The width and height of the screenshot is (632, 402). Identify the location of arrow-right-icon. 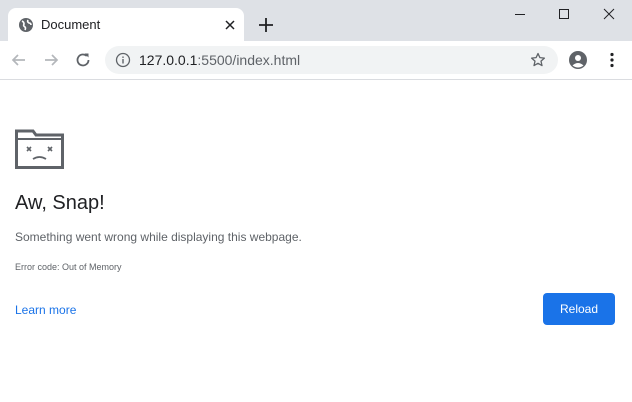
(51, 60).